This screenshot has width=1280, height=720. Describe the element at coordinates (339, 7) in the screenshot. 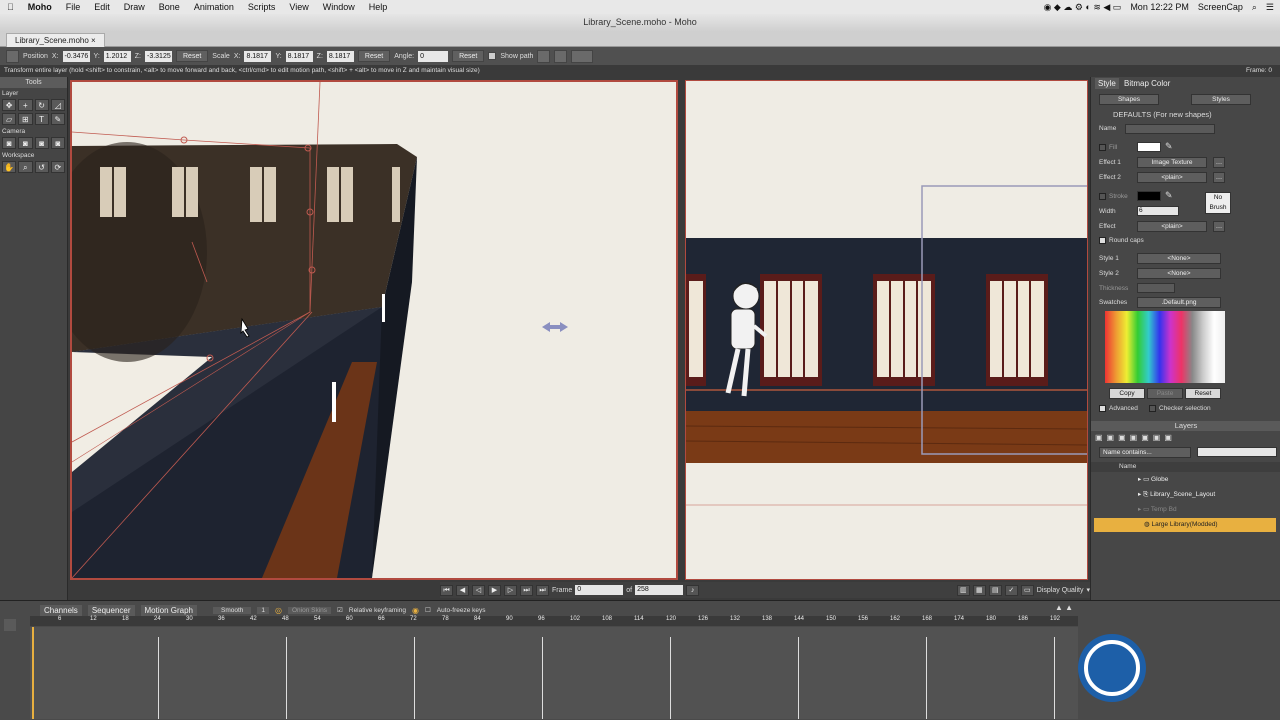

I see `menu-window: Window` at that location.